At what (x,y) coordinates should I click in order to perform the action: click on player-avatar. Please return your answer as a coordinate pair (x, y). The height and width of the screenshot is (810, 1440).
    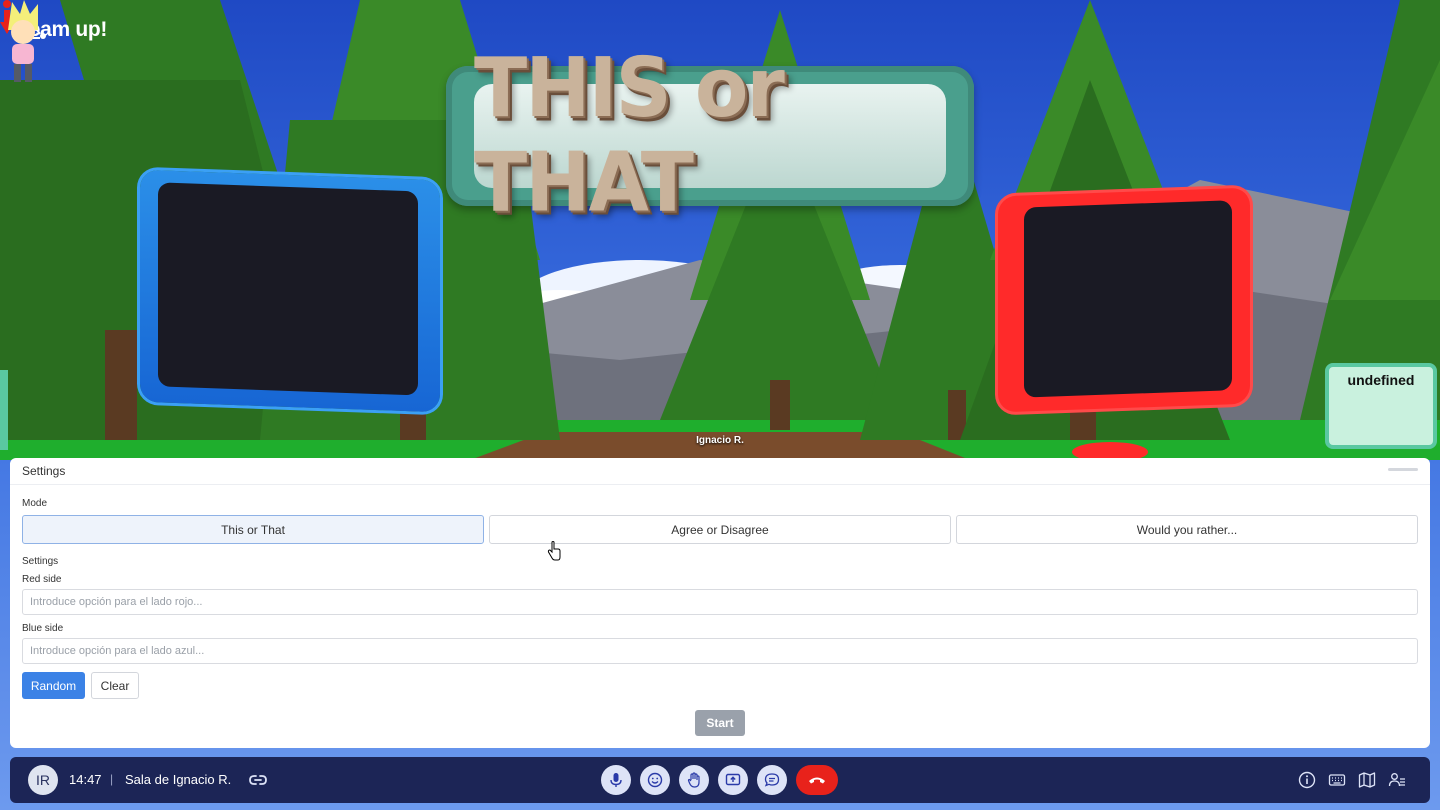
    Looking at the image, I should click on (23, 43).